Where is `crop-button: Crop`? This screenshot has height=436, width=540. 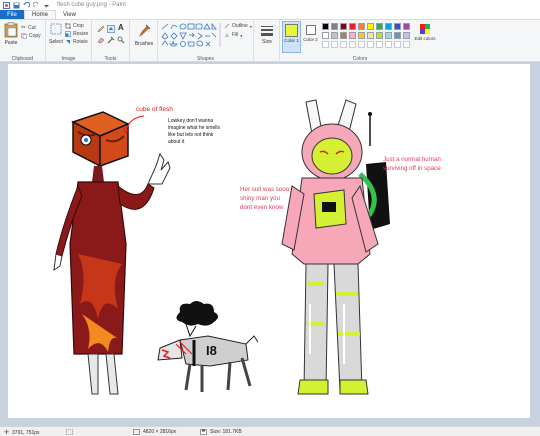
crop-button: Crop is located at coordinates (74, 26).